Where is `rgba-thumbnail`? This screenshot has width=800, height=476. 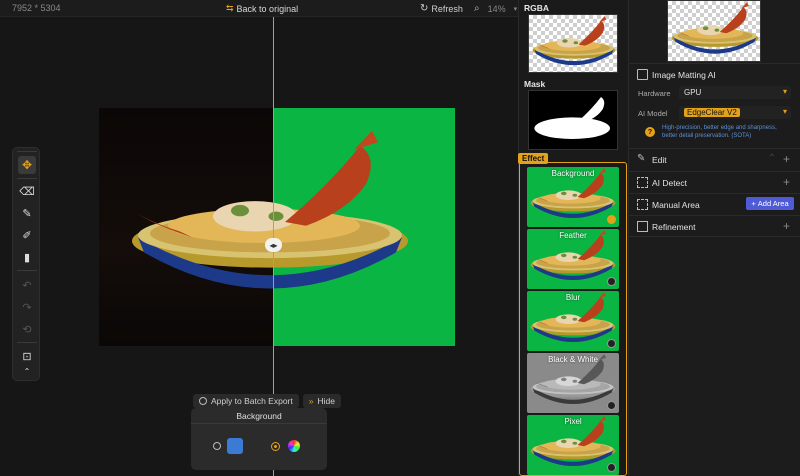 rgba-thumbnail is located at coordinates (573, 43).